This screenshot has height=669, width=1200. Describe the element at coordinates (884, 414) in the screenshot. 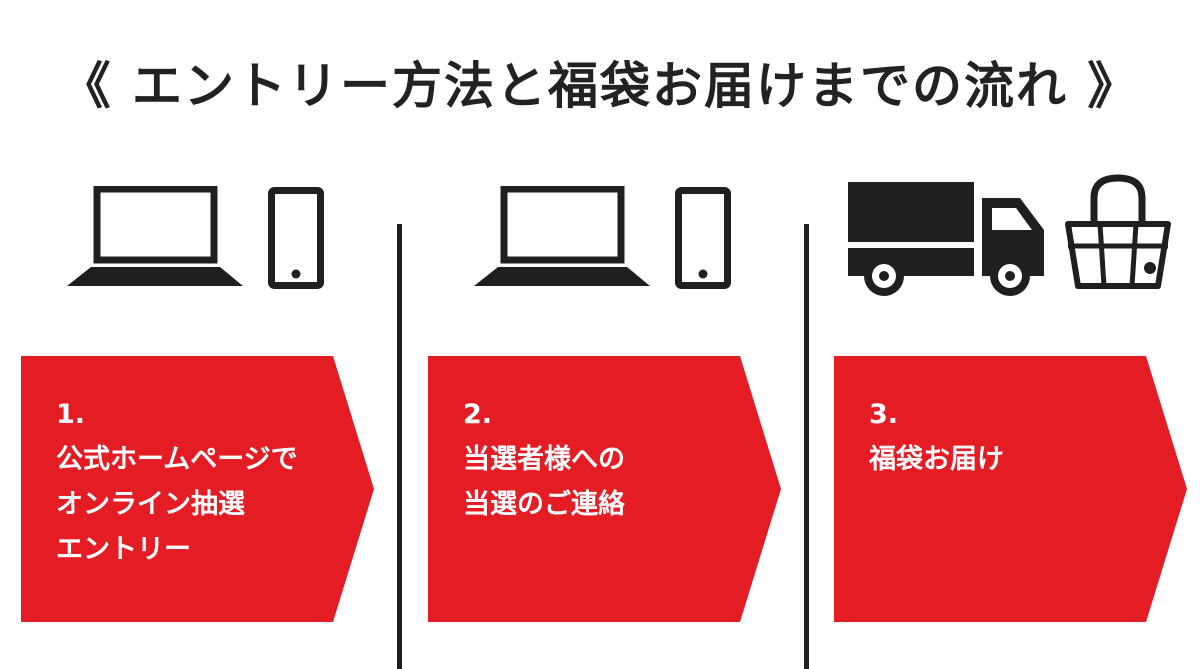

I see `step-number: 3.` at that location.